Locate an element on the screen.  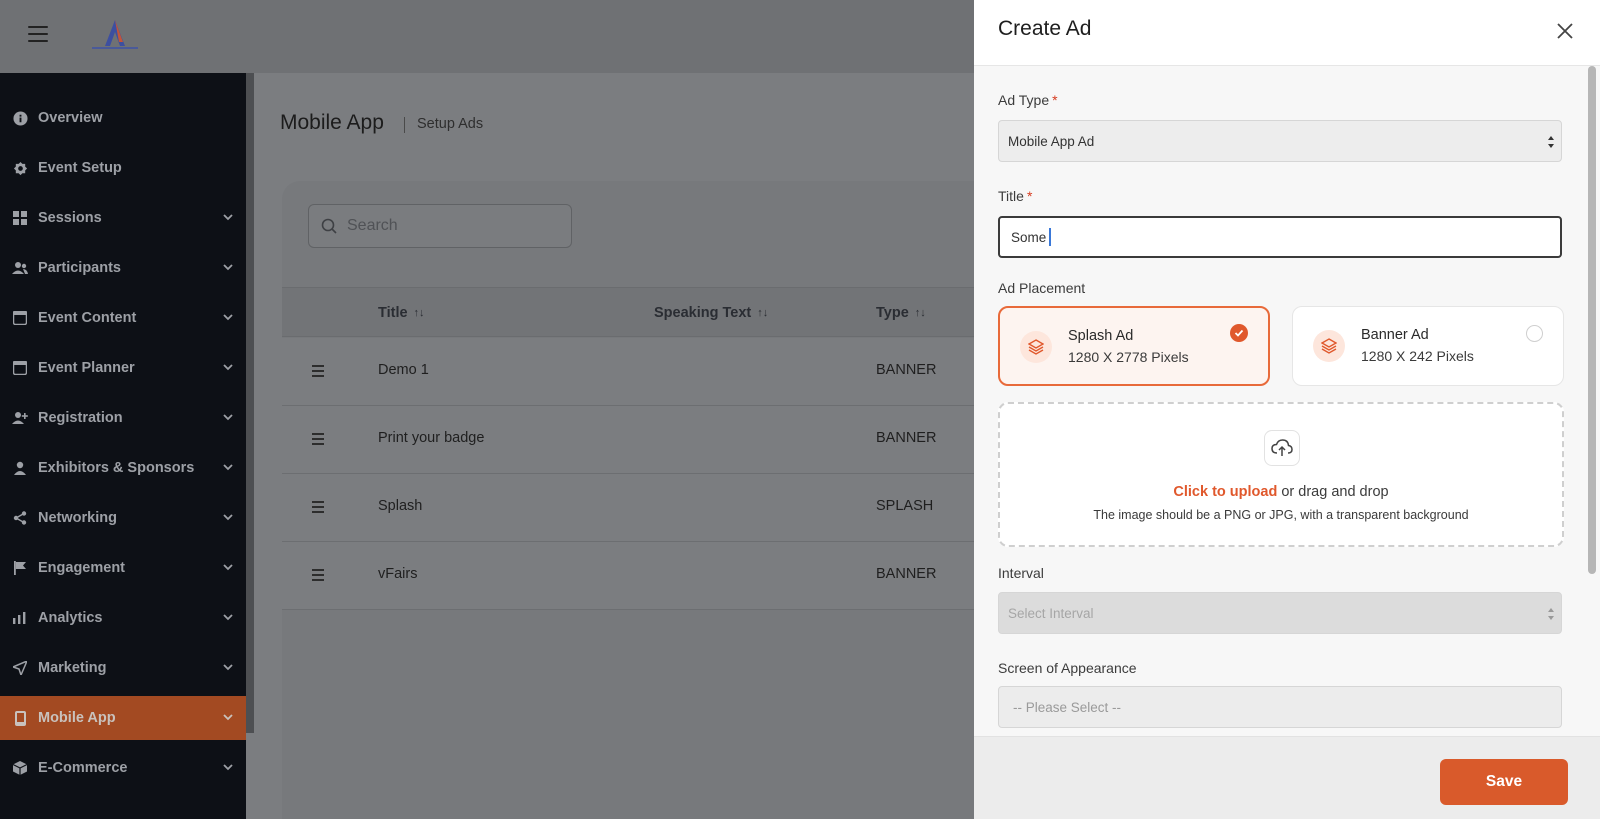
checkmark-icon is located at coordinates (1239, 333).